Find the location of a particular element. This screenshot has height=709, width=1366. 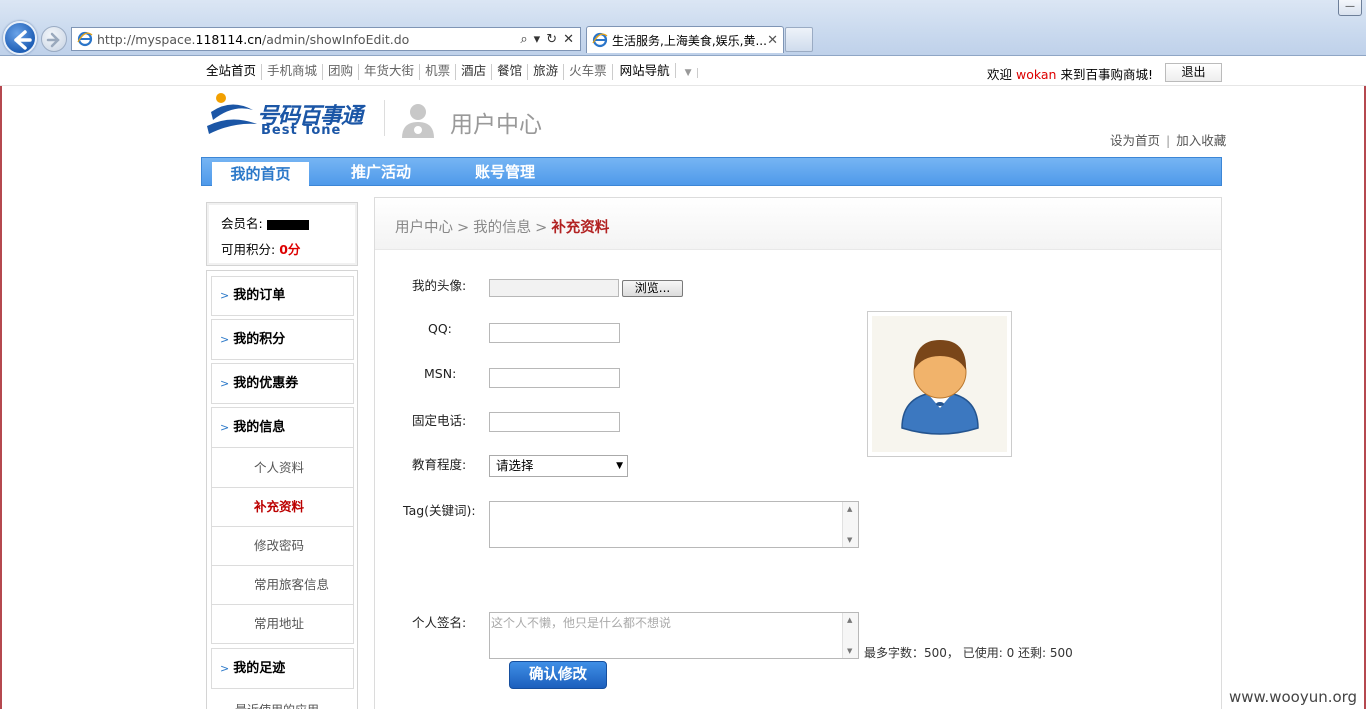

qq-input is located at coordinates (554, 333).